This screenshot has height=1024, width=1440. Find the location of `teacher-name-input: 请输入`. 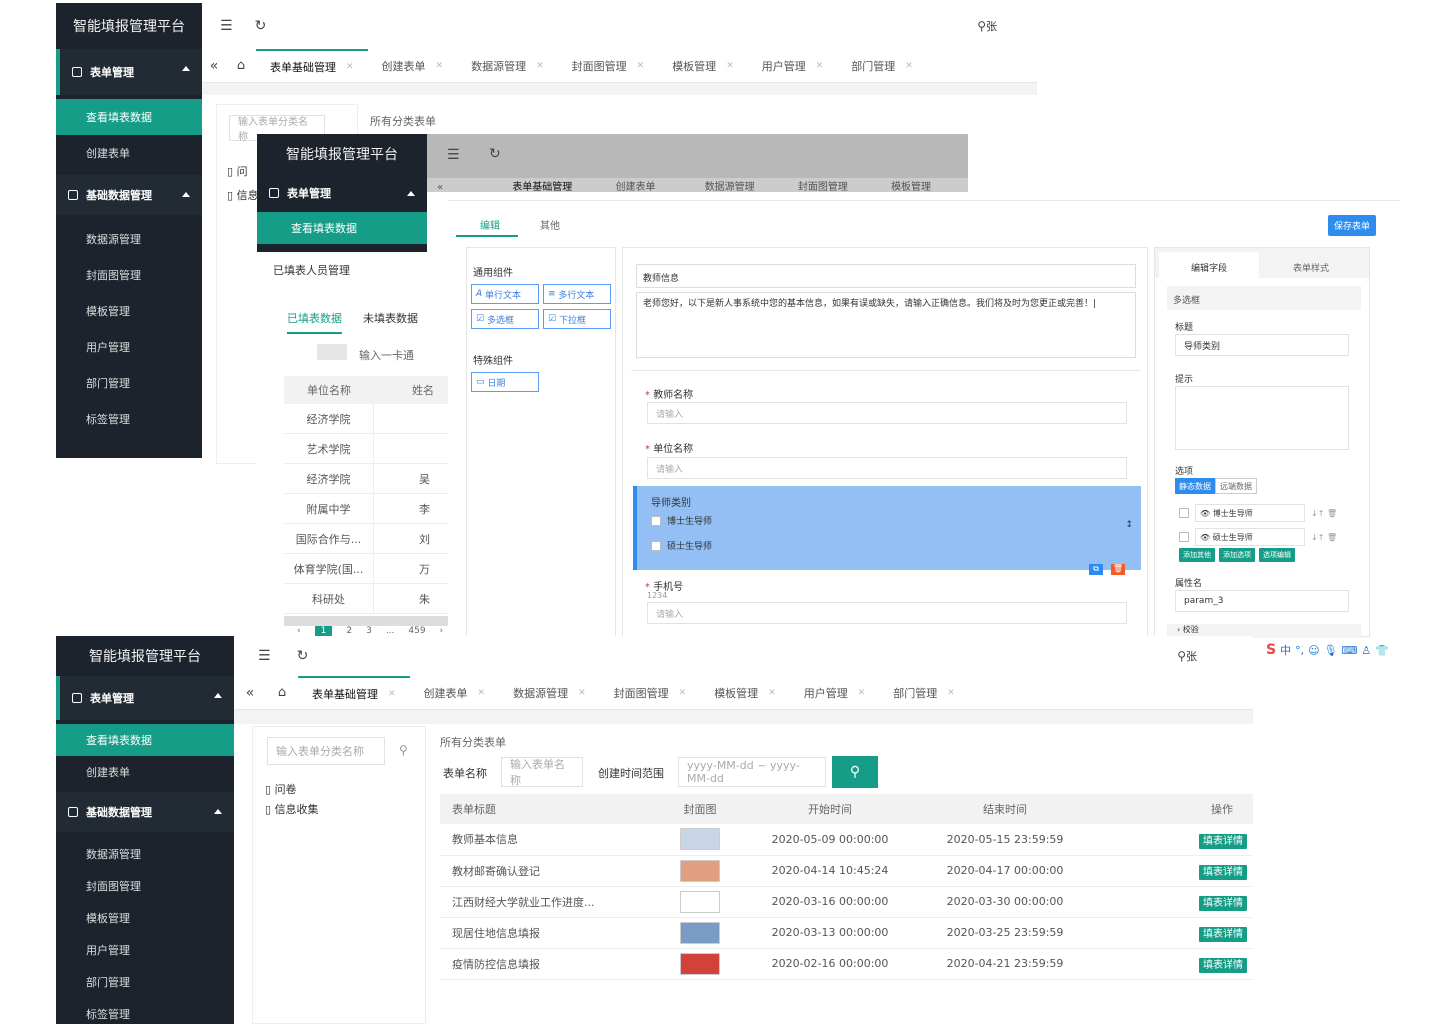

teacher-name-input: 请输入 is located at coordinates (887, 413).